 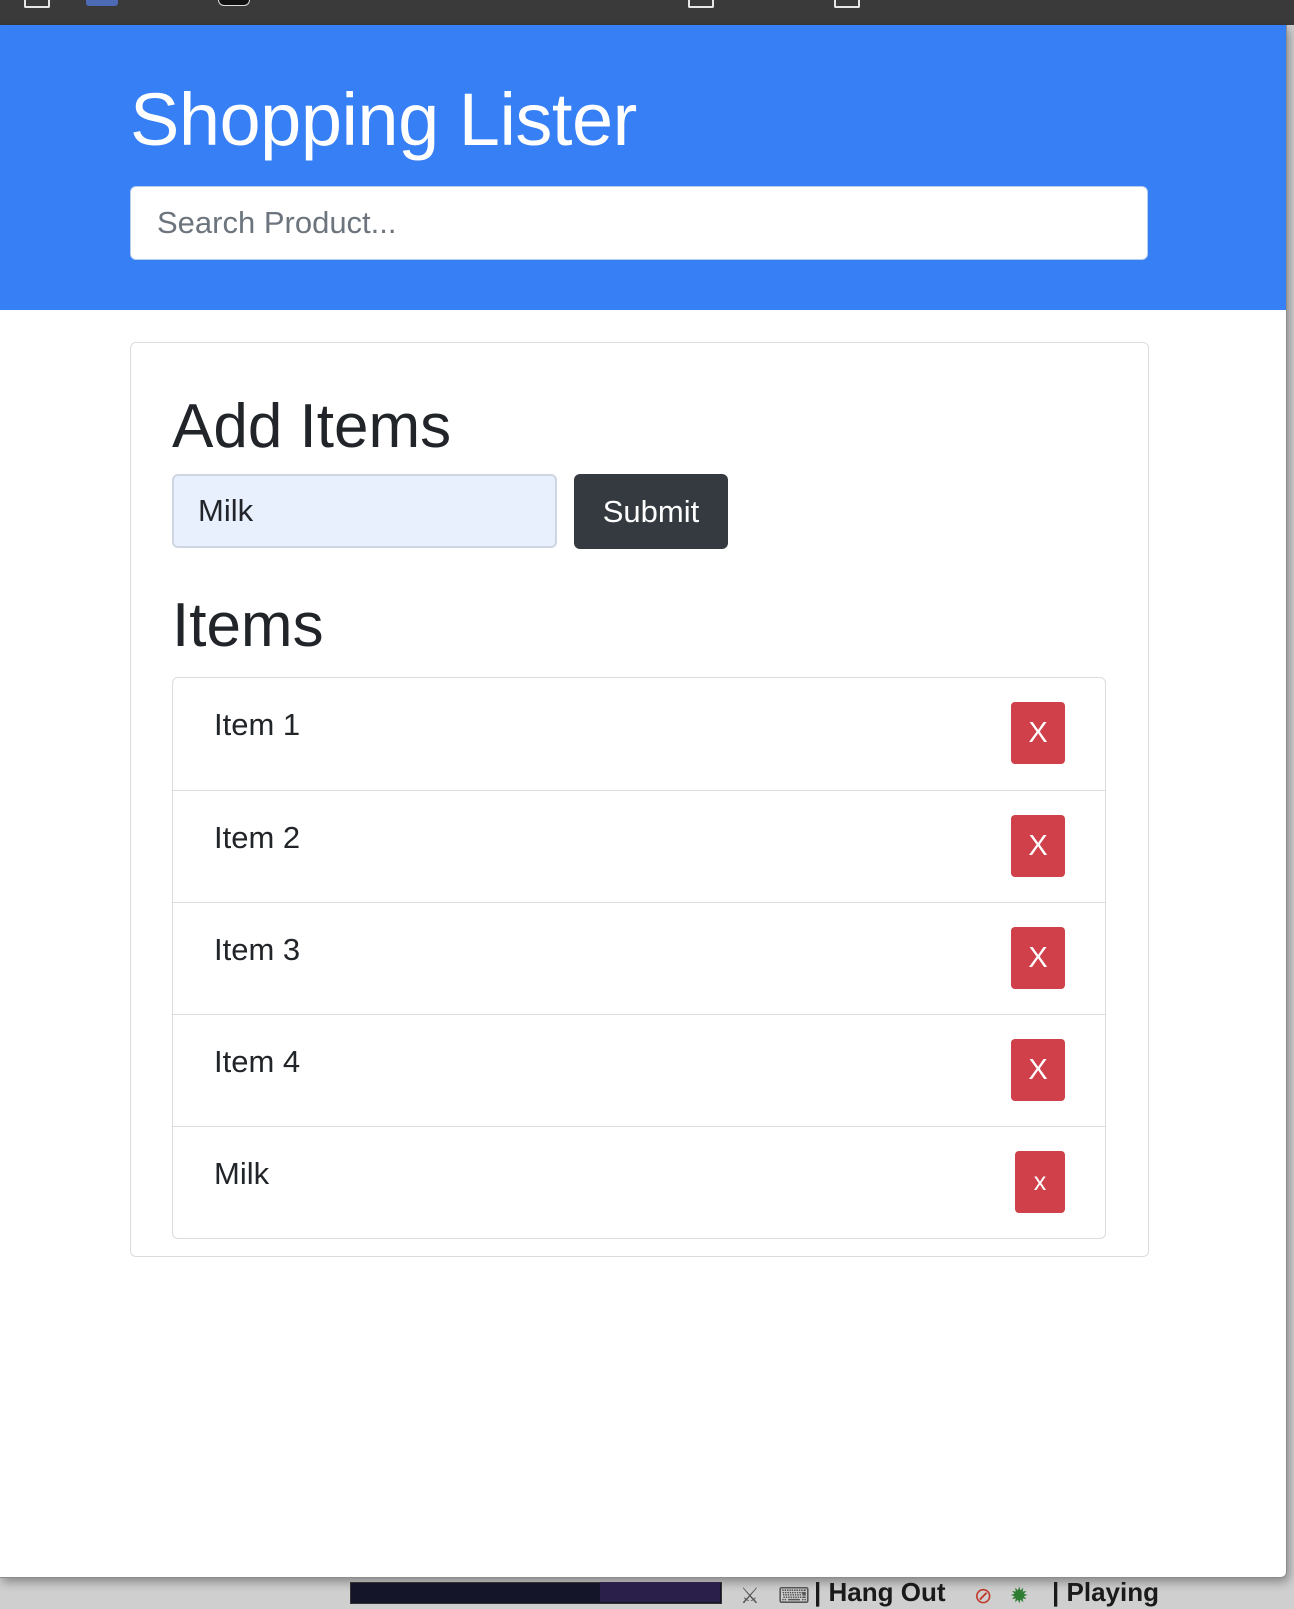 What do you see at coordinates (1105, 1592) in the screenshot?
I see `dock-text: | Playing` at bounding box center [1105, 1592].